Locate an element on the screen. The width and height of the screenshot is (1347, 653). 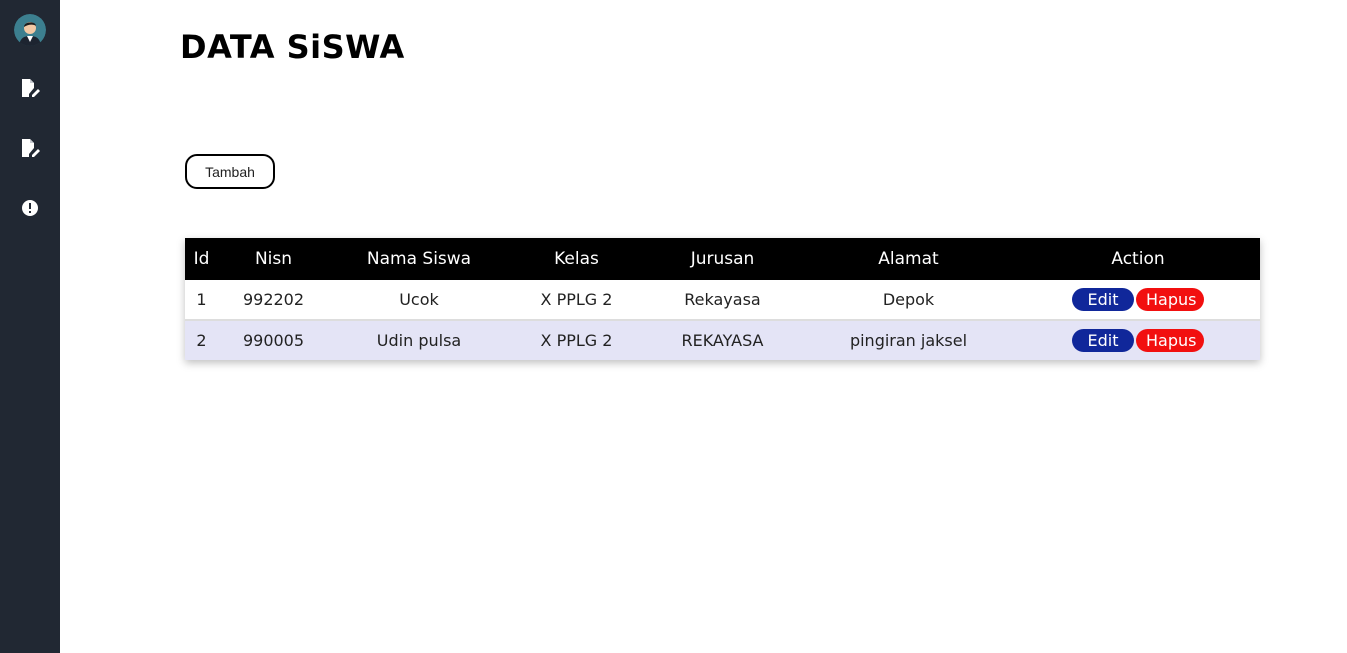
column-header-jurusan: Jurusan is located at coordinates (722, 259).